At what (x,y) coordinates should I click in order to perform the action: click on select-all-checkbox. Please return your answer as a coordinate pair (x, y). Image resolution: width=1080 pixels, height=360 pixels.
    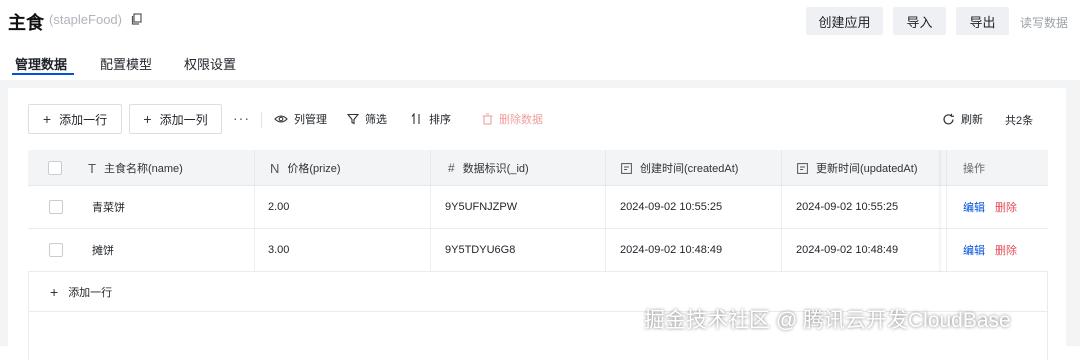
    Looking at the image, I should click on (55, 168).